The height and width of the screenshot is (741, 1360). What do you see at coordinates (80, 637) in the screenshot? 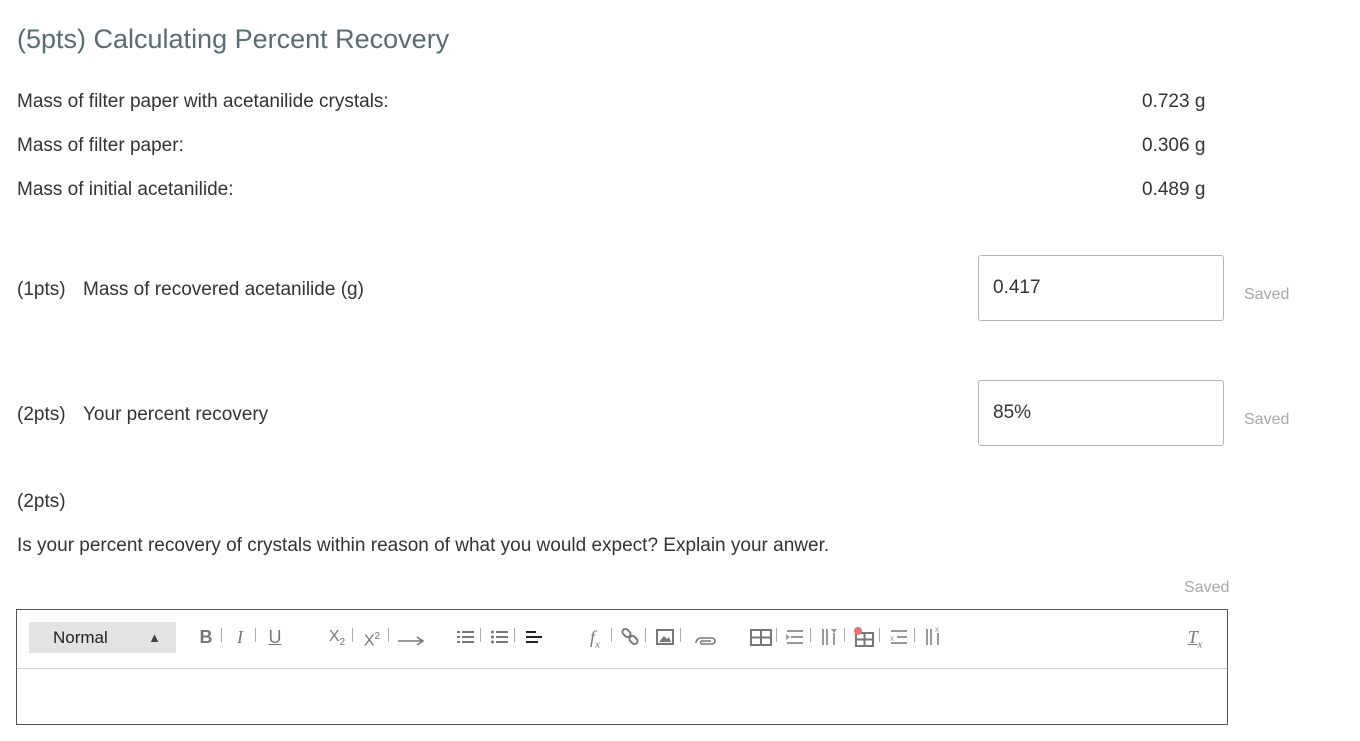
I see `format-select-value: Normal` at bounding box center [80, 637].